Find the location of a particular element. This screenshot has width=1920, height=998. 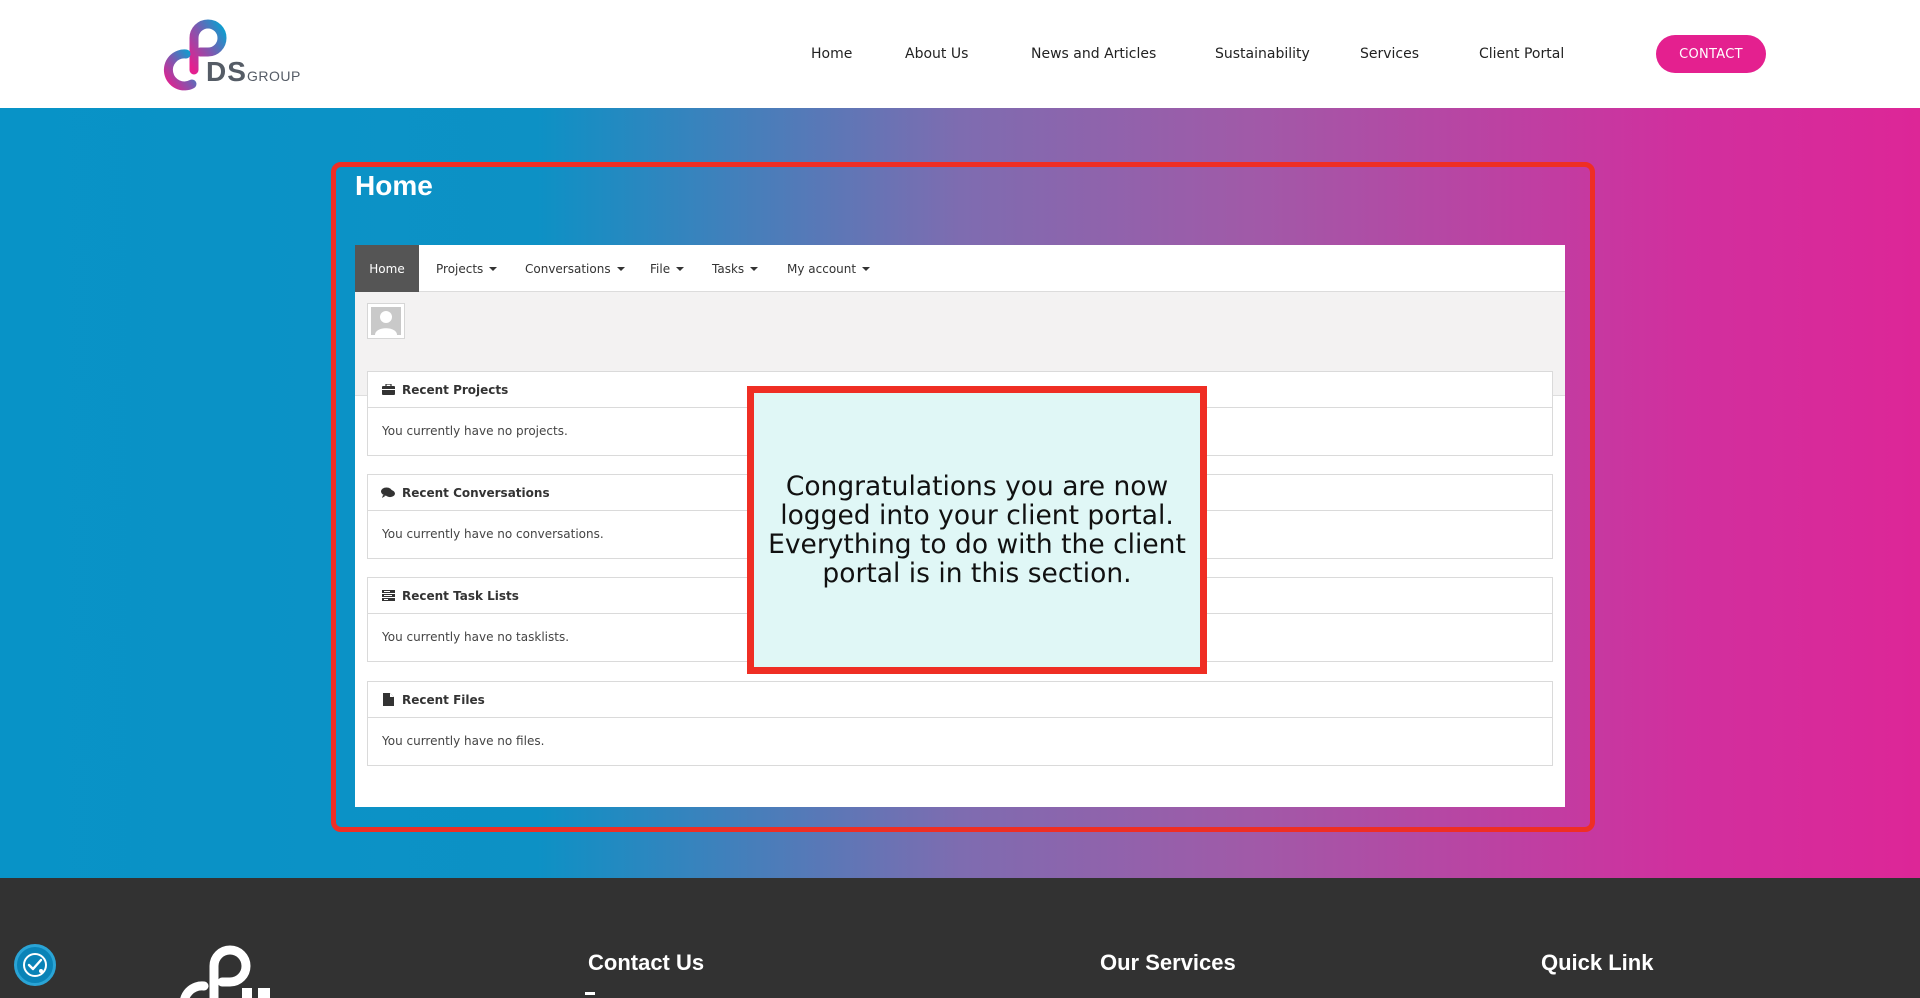

panel-header: Recent Files is located at coordinates (960, 700).